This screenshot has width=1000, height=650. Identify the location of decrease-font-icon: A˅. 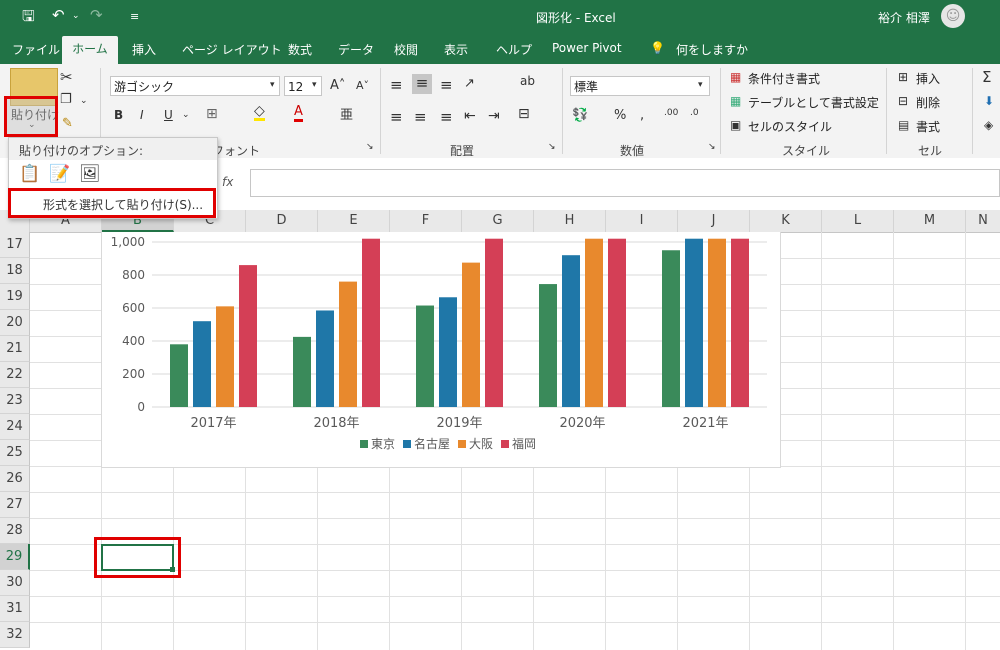
(362, 85).